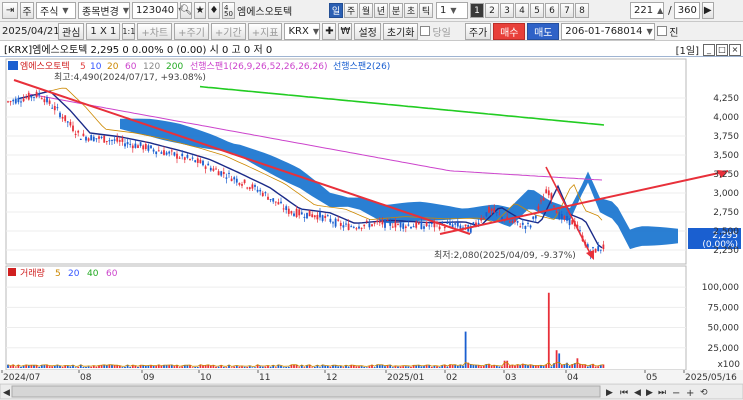 Image resolution: width=743 pixels, height=400 pixels. Describe the element at coordinates (49, 12) in the screenshot. I see `market-type-value: 주식` at that location.